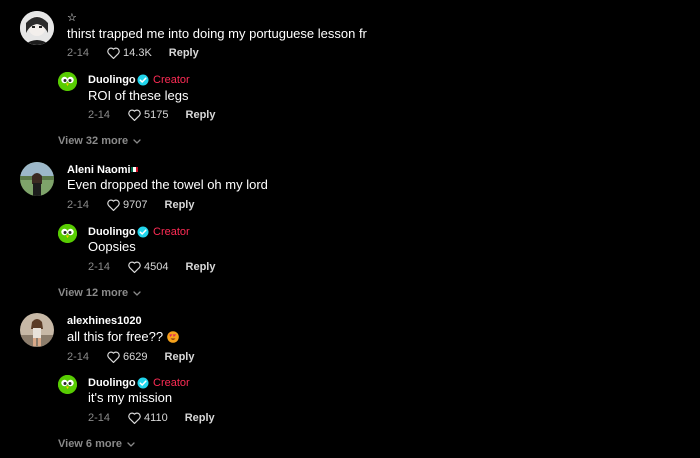 The height and width of the screenshot is (458, 700). I want to click on view-more-label: View 12 more, so click(93, 293).